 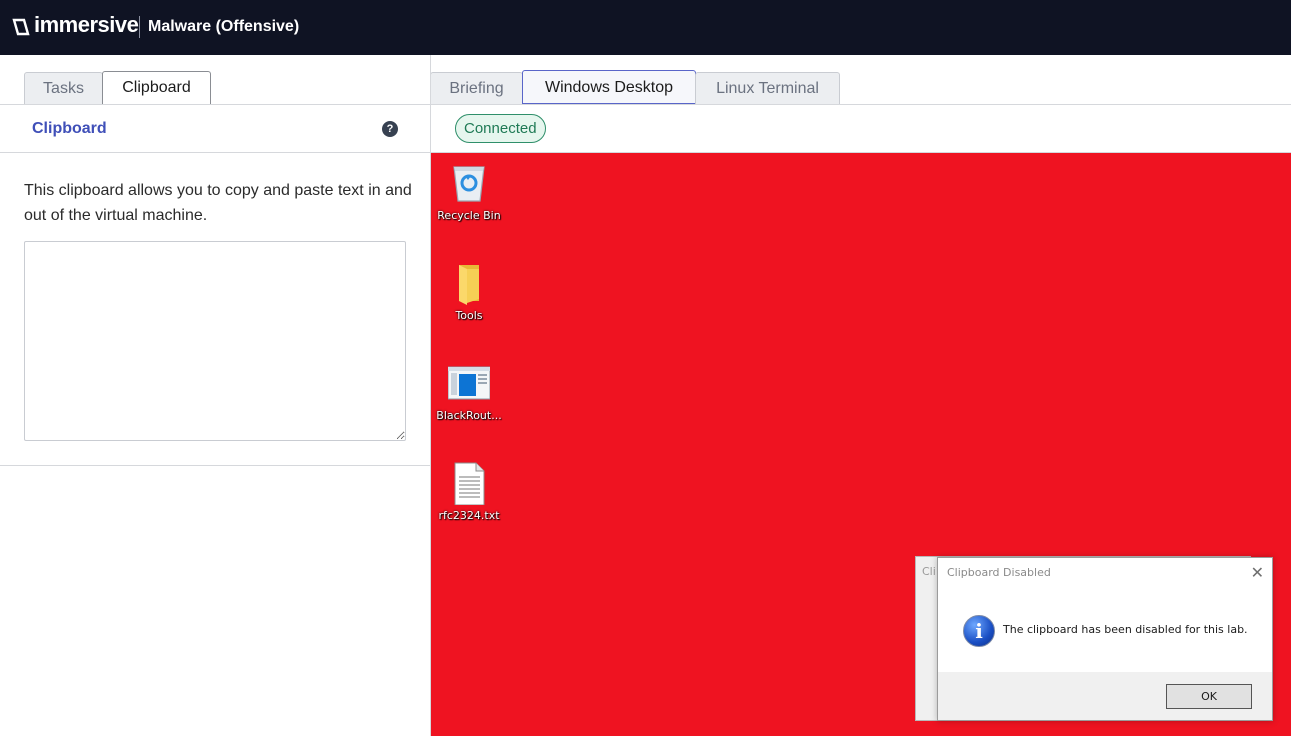 What do you see at coordinates (767, 88) in the screenshot?
I see `tab-linux-terminal: Linux Terminal` at bounding box center [767, 88].